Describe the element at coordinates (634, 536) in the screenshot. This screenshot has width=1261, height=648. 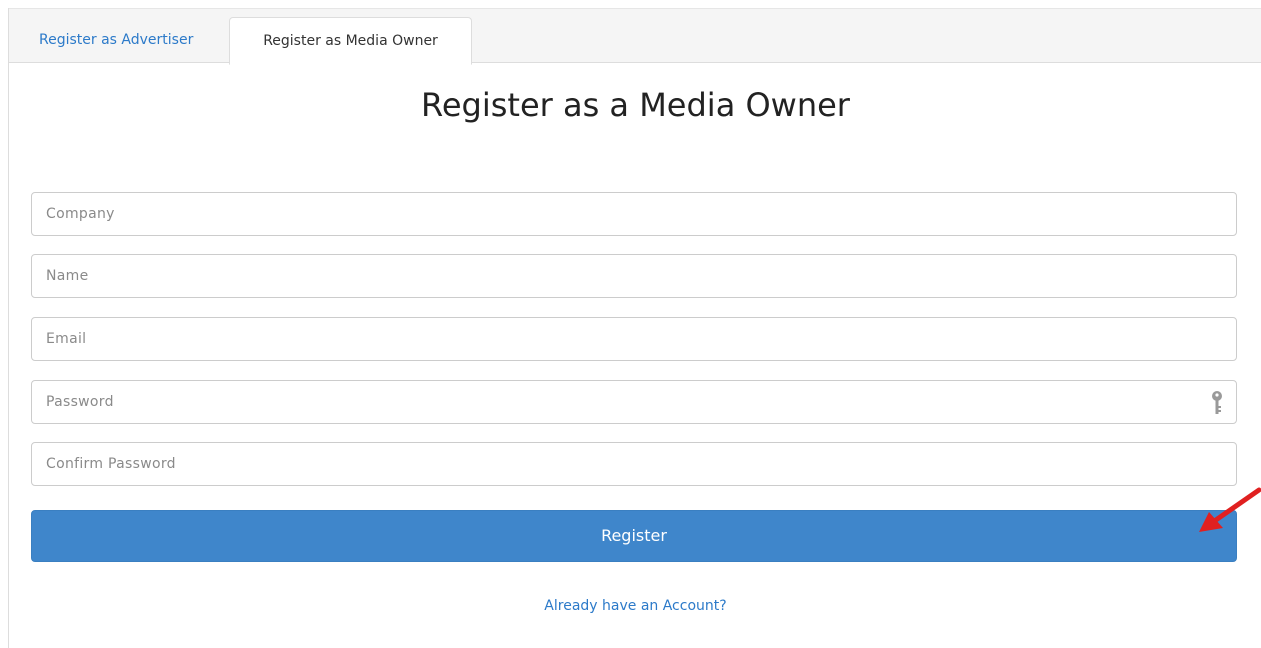
I see `register-button: Register` at that location.